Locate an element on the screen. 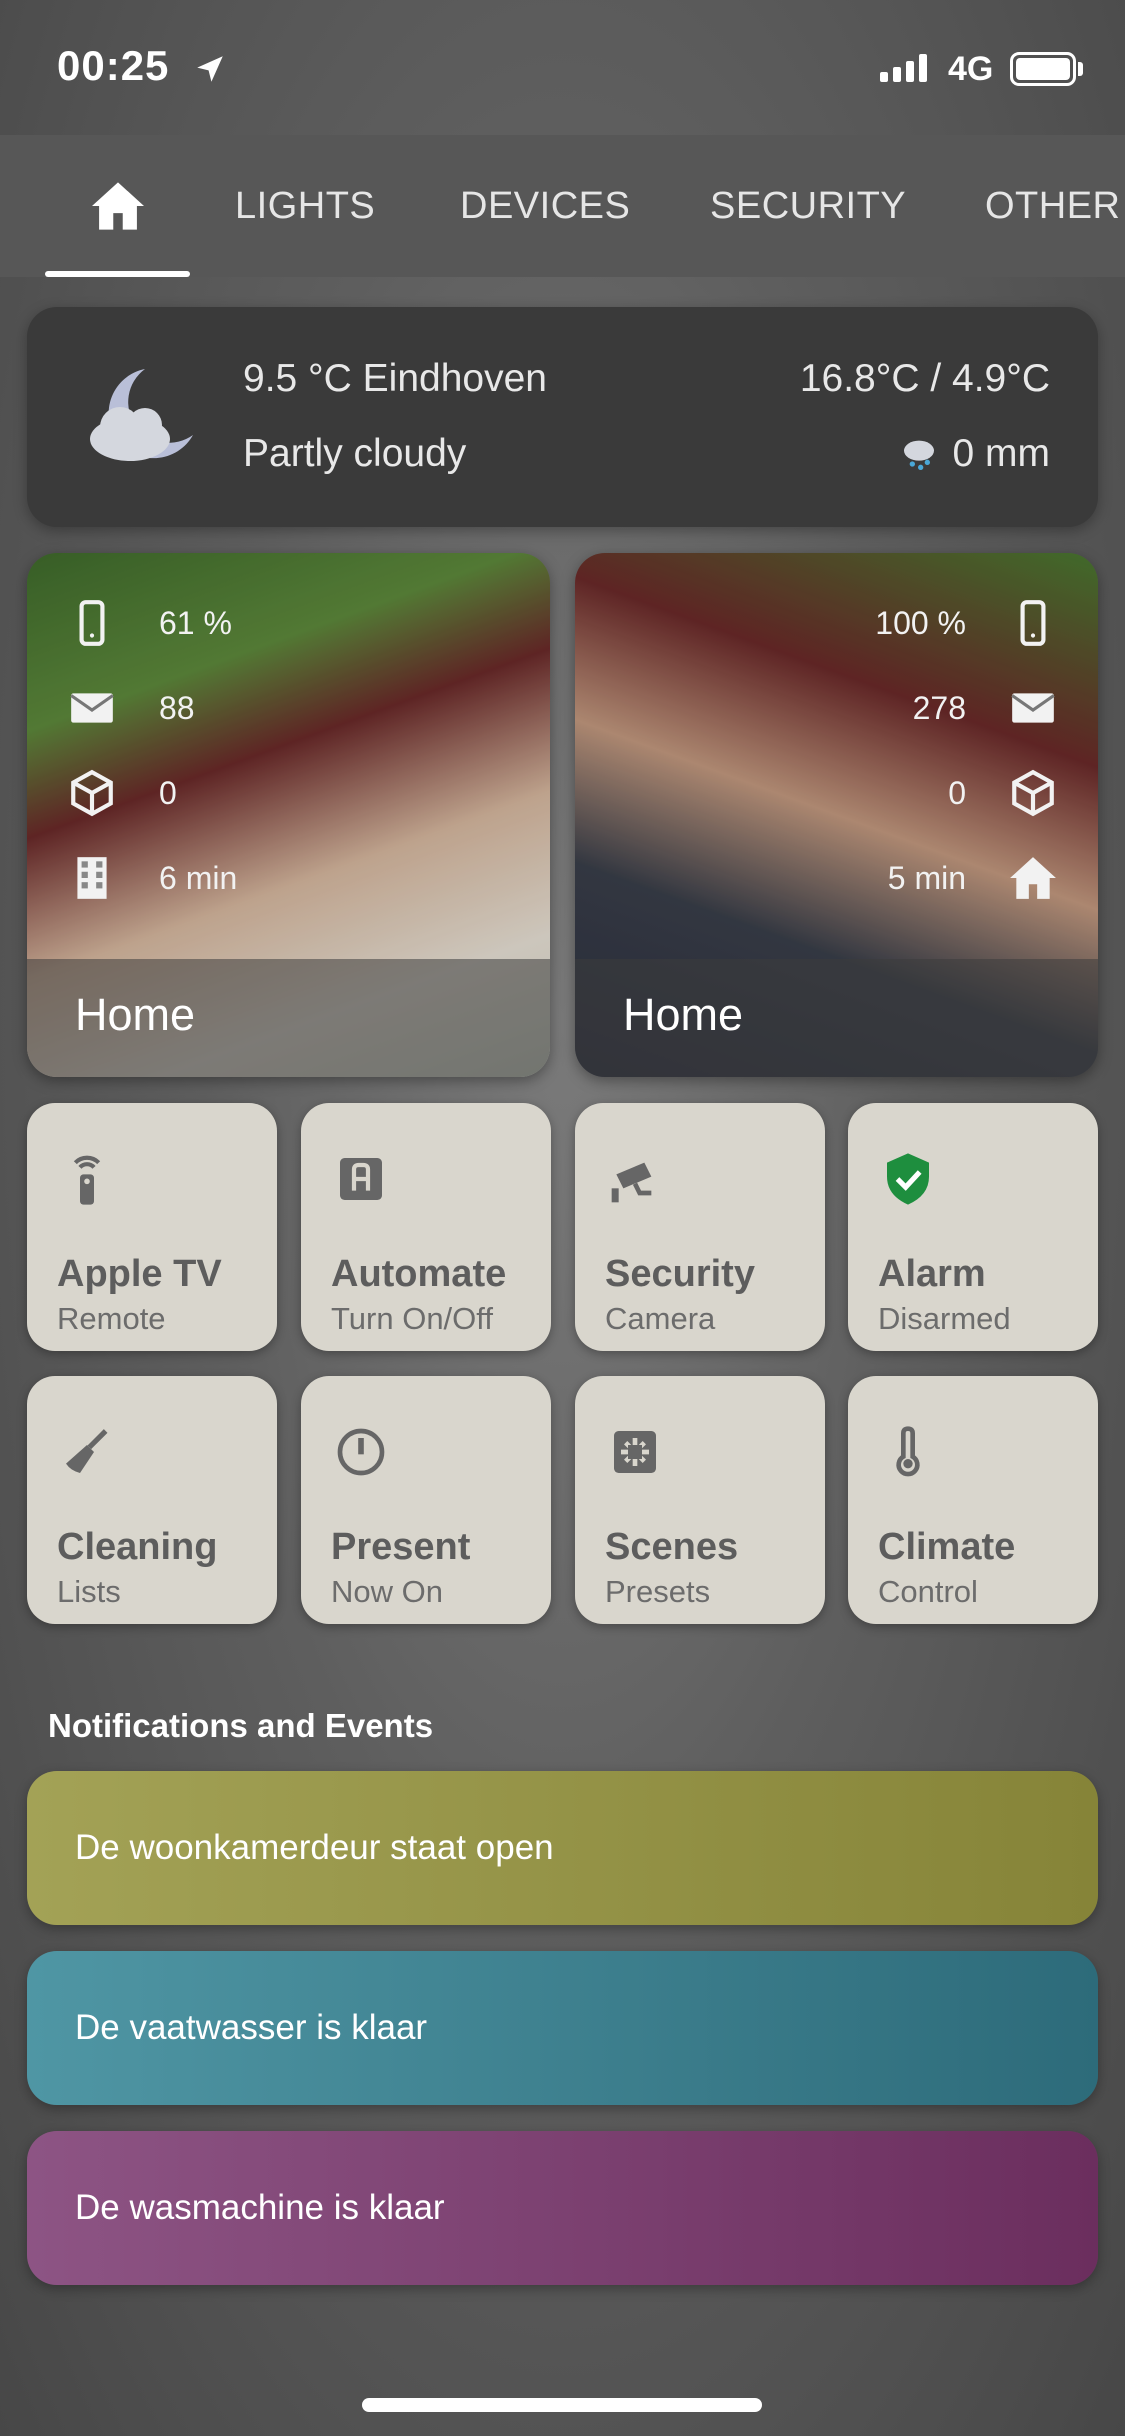  tile-present: Present Now On is located at coordinates (426, 1500).